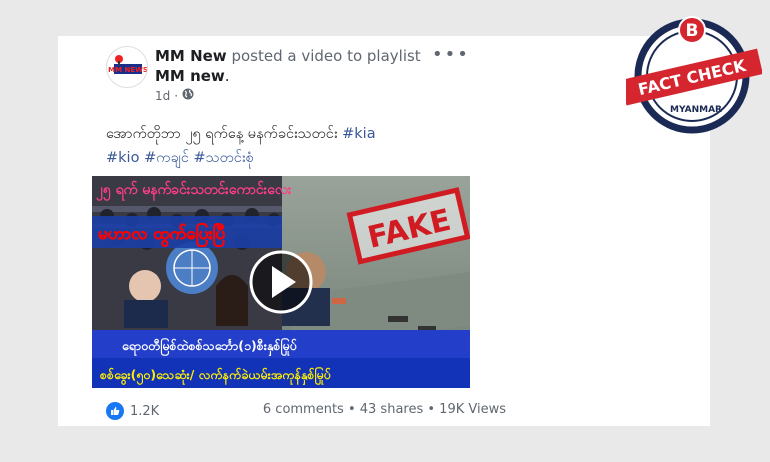 This screenshot has height=462, width=770. I want to click on badge-letter: B, so click(692, 31).